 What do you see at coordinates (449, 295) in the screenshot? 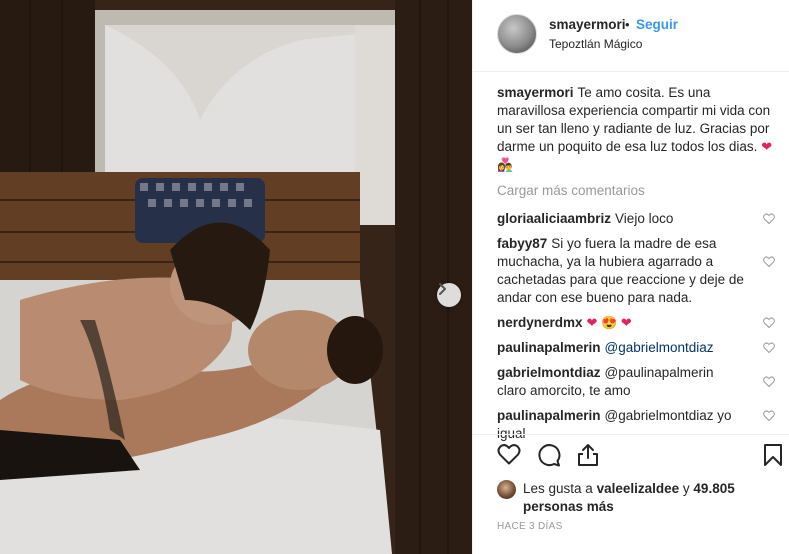
I see `next-photo-button` at bounding box center [449, 295].